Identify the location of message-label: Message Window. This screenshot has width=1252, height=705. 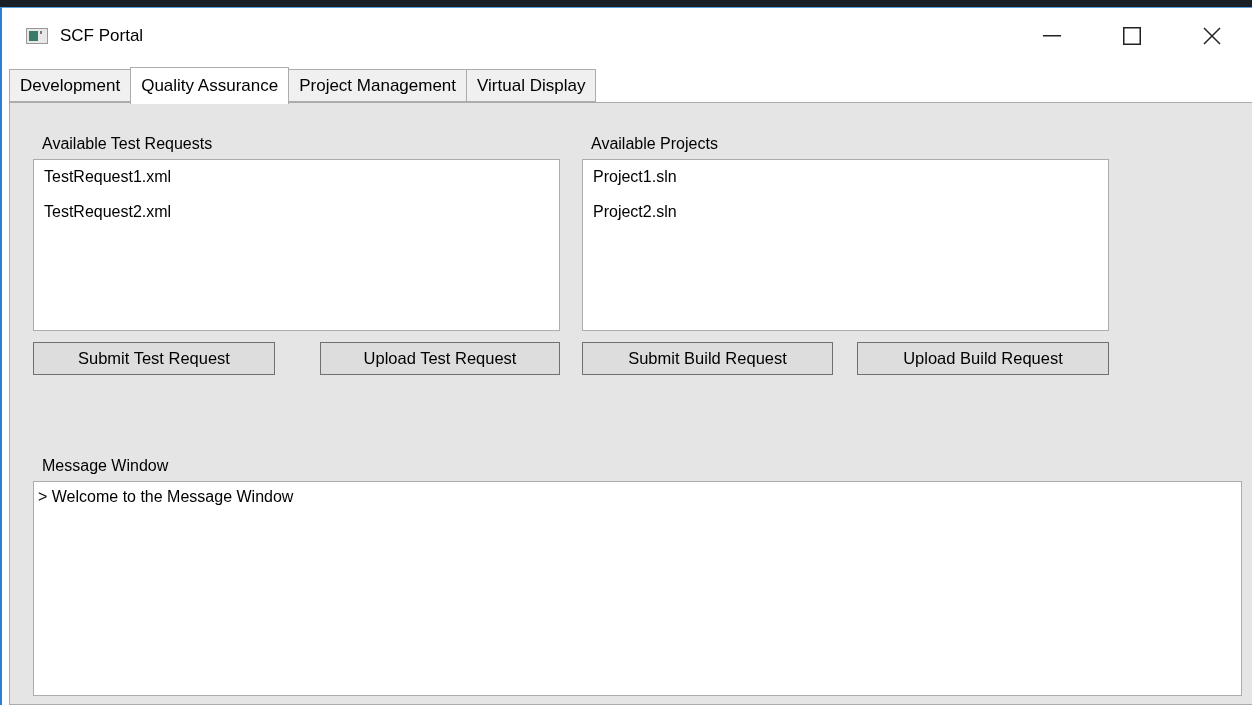
(106, 466).